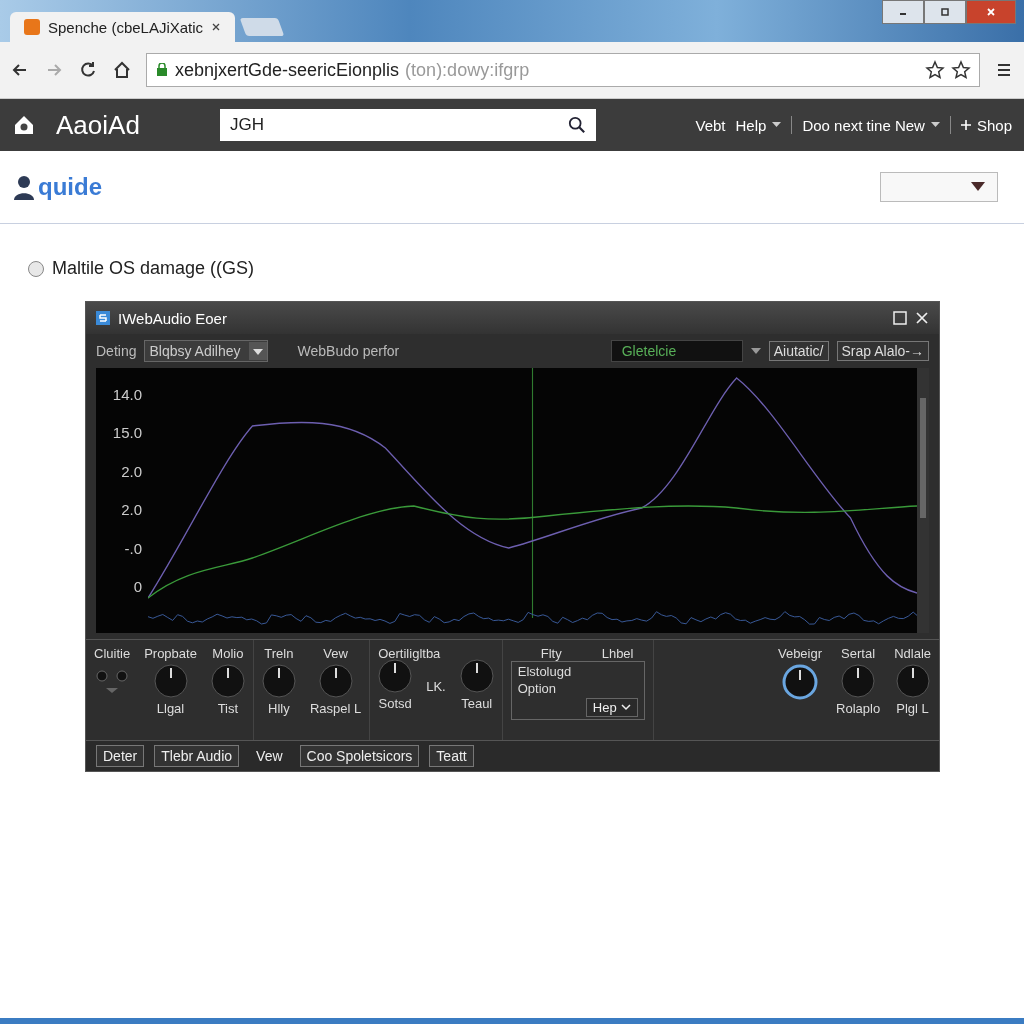 The width and height of the screenshot is (1024, 1024). I want to click on knob-label: Vew, so click(335, 653).